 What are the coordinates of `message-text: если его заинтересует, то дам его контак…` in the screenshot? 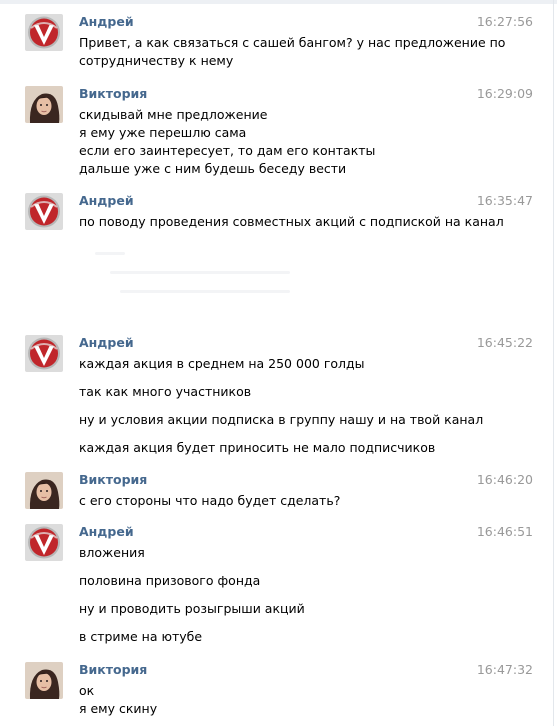 It's located at (227, 150).